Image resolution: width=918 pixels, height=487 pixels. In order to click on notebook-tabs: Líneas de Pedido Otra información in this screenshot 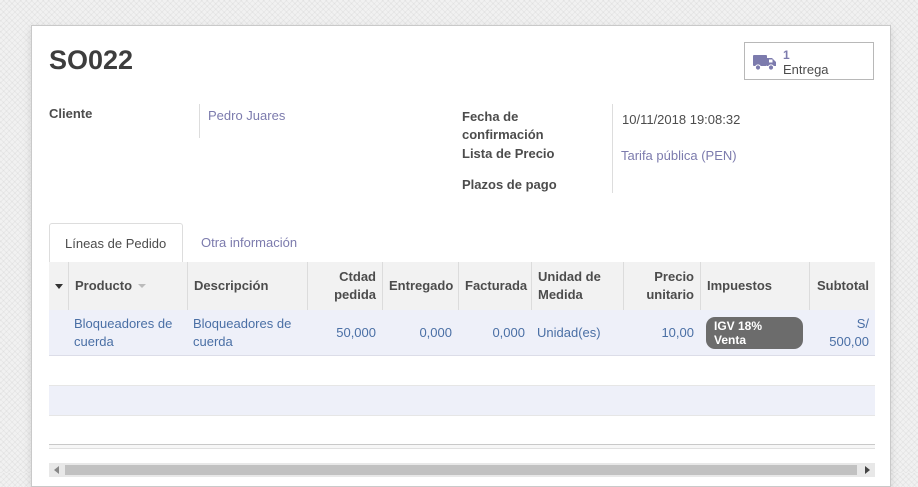, I will do `click(462, 242)`.